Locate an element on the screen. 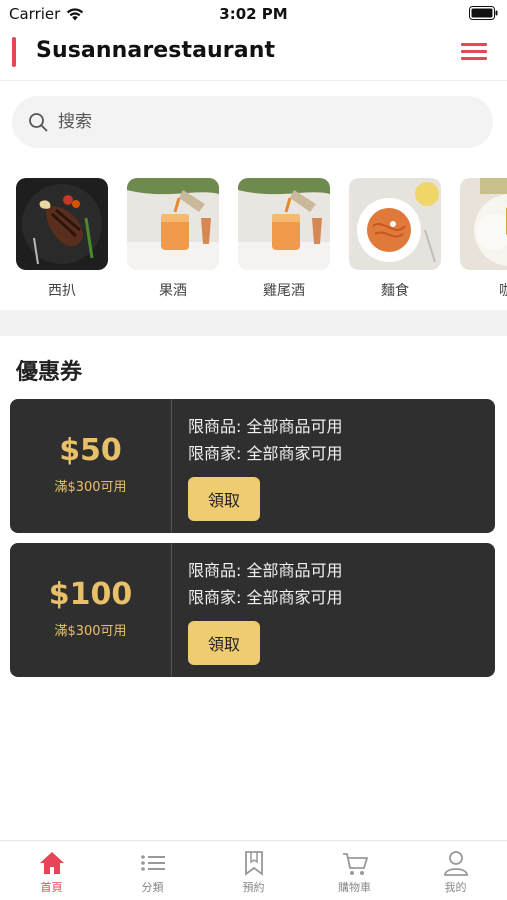  hamburger-menu-button is located at coordinates (474, 53).